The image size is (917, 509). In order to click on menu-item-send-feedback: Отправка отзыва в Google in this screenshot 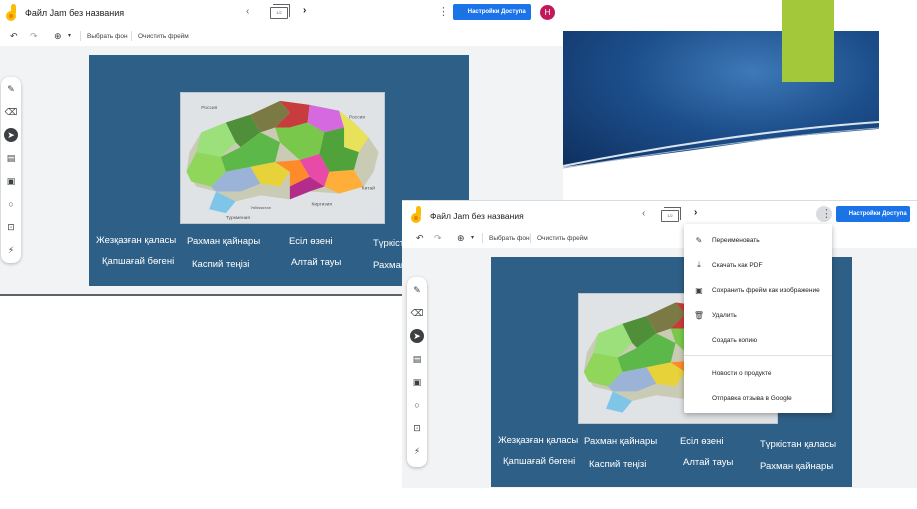, I will do `click(758, 398)`.